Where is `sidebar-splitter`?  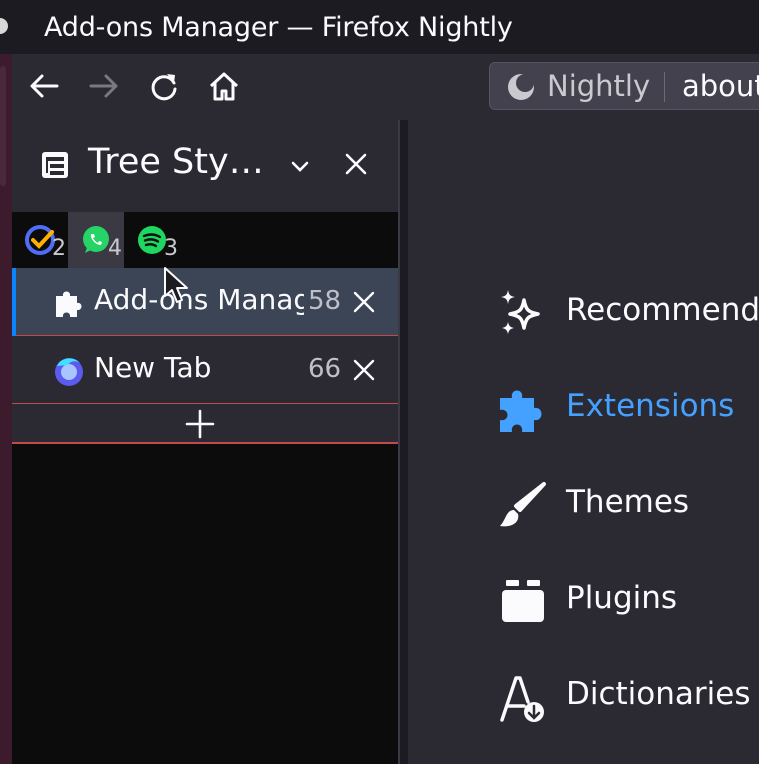 sidebar-splitter is located at coordinates (404, 442).